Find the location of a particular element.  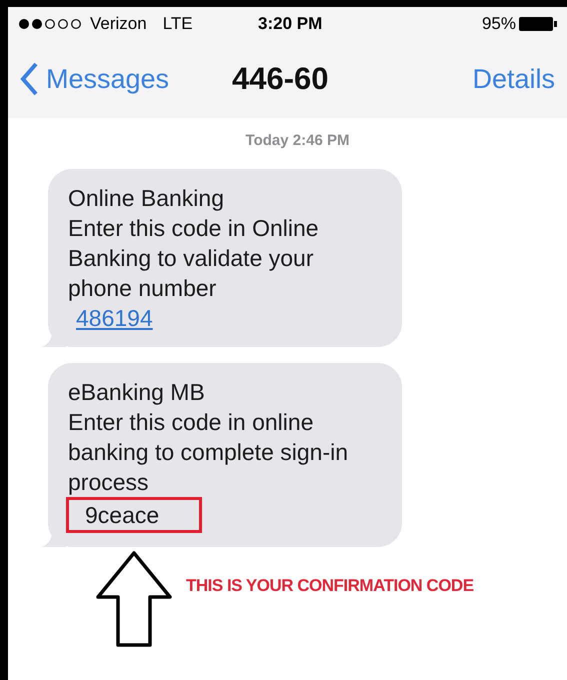

highlighted-code: 9ceace is located at coordinates (134, 514).